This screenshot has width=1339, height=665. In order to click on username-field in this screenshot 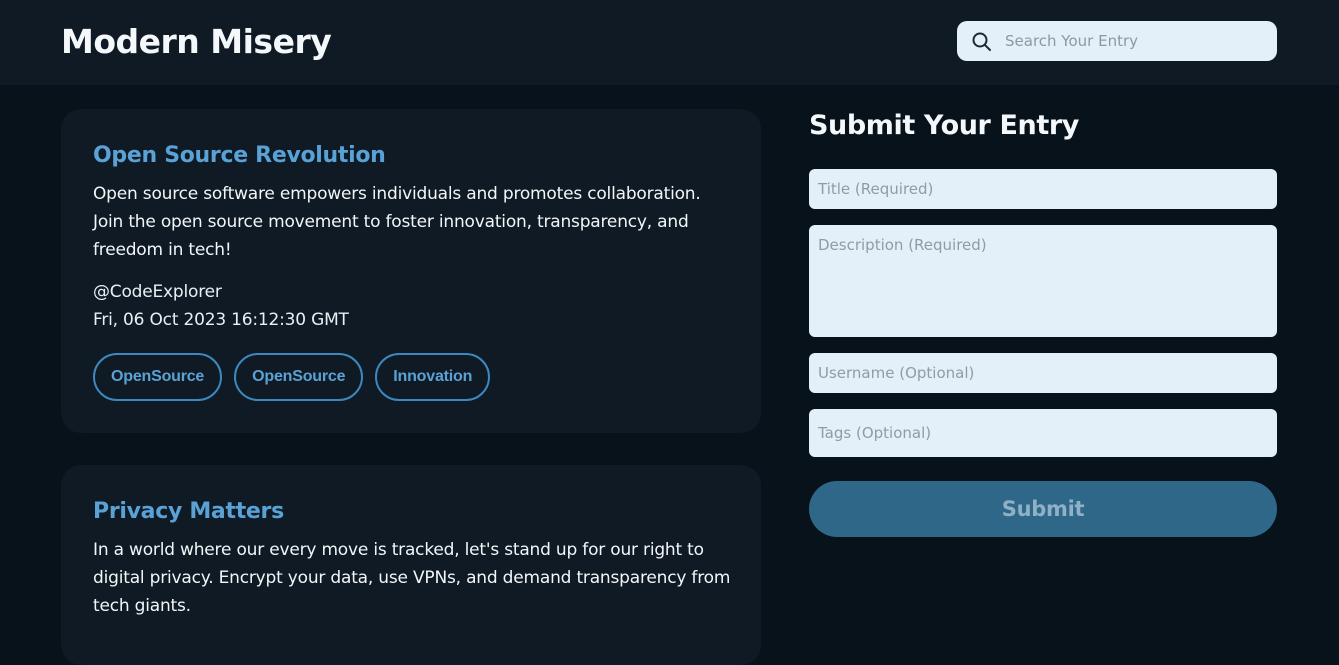, I will do `click(1043, 373)`.